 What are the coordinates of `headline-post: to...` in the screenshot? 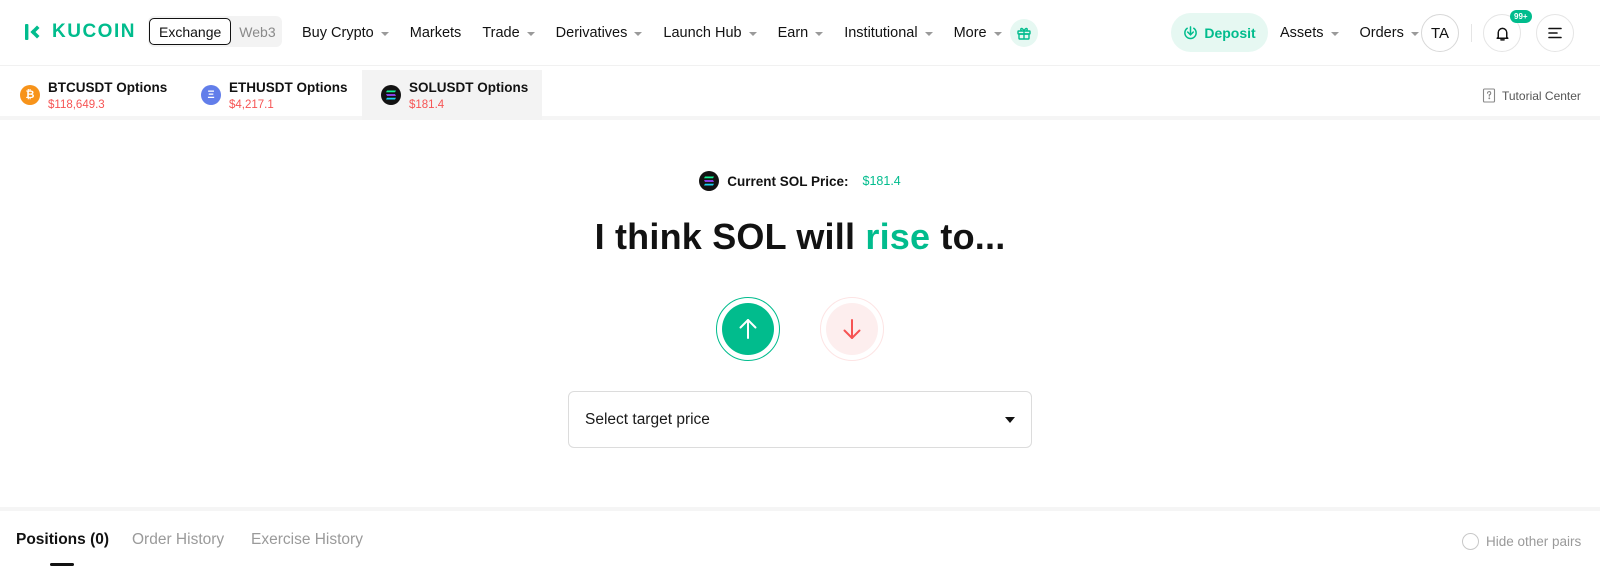 It's located at (968, 236).